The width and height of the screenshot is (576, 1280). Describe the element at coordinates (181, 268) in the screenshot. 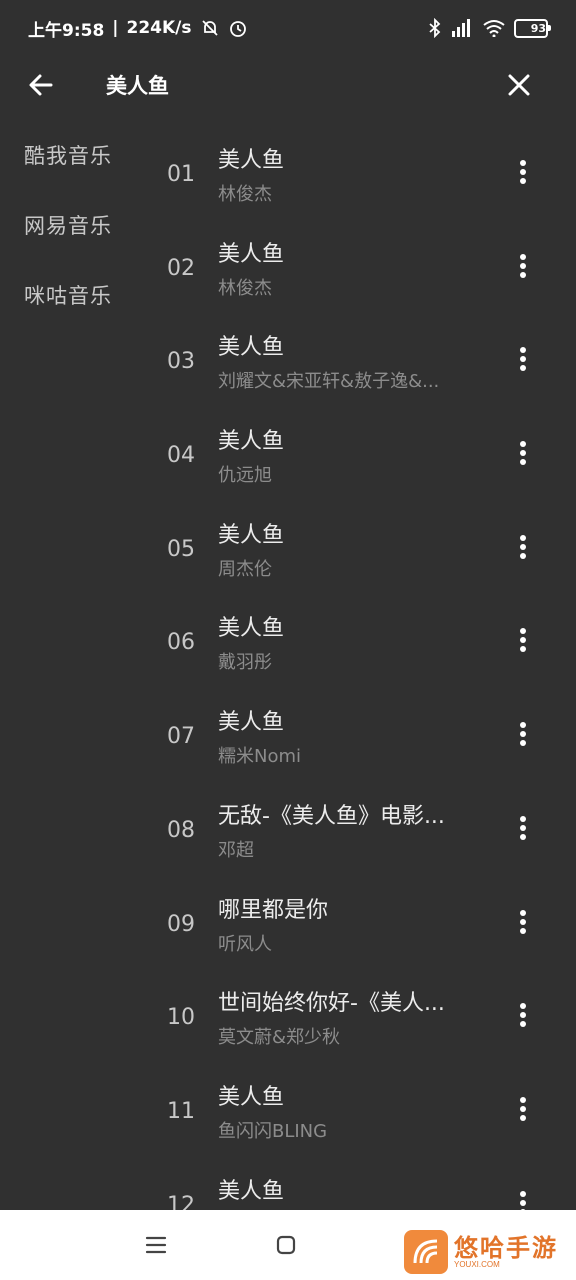

I see `song-number: 02` at that location.